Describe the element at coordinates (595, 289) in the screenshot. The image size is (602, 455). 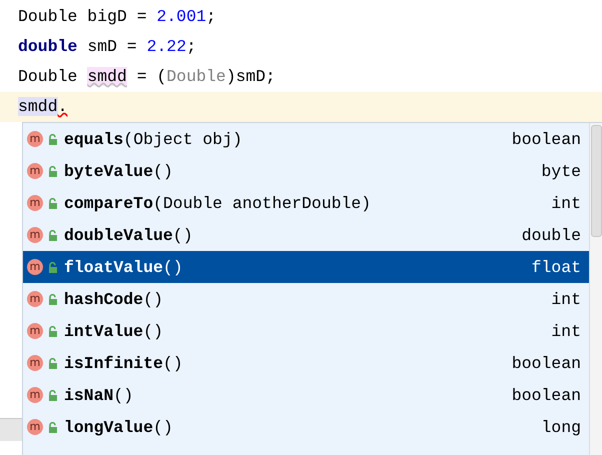
I see `scrollbar` at that location.